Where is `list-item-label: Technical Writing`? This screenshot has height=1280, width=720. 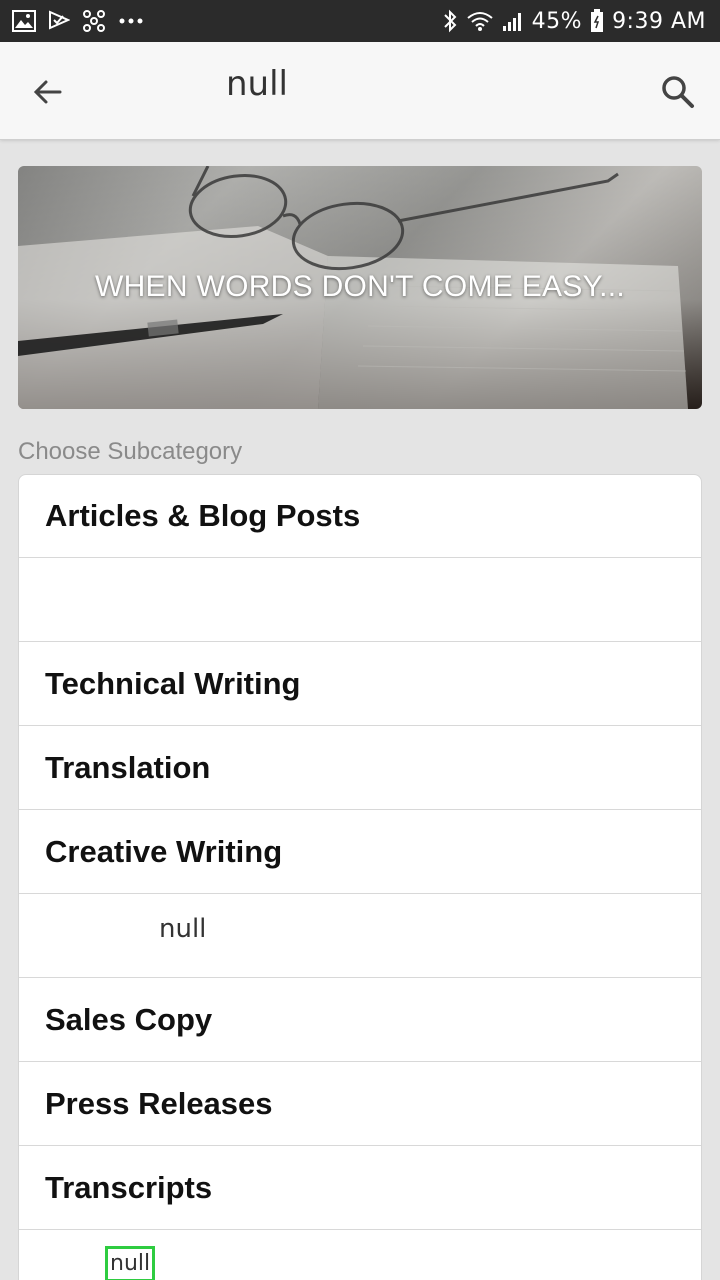 list-item-label: Technical Writing is located at coordinates (173, 683).